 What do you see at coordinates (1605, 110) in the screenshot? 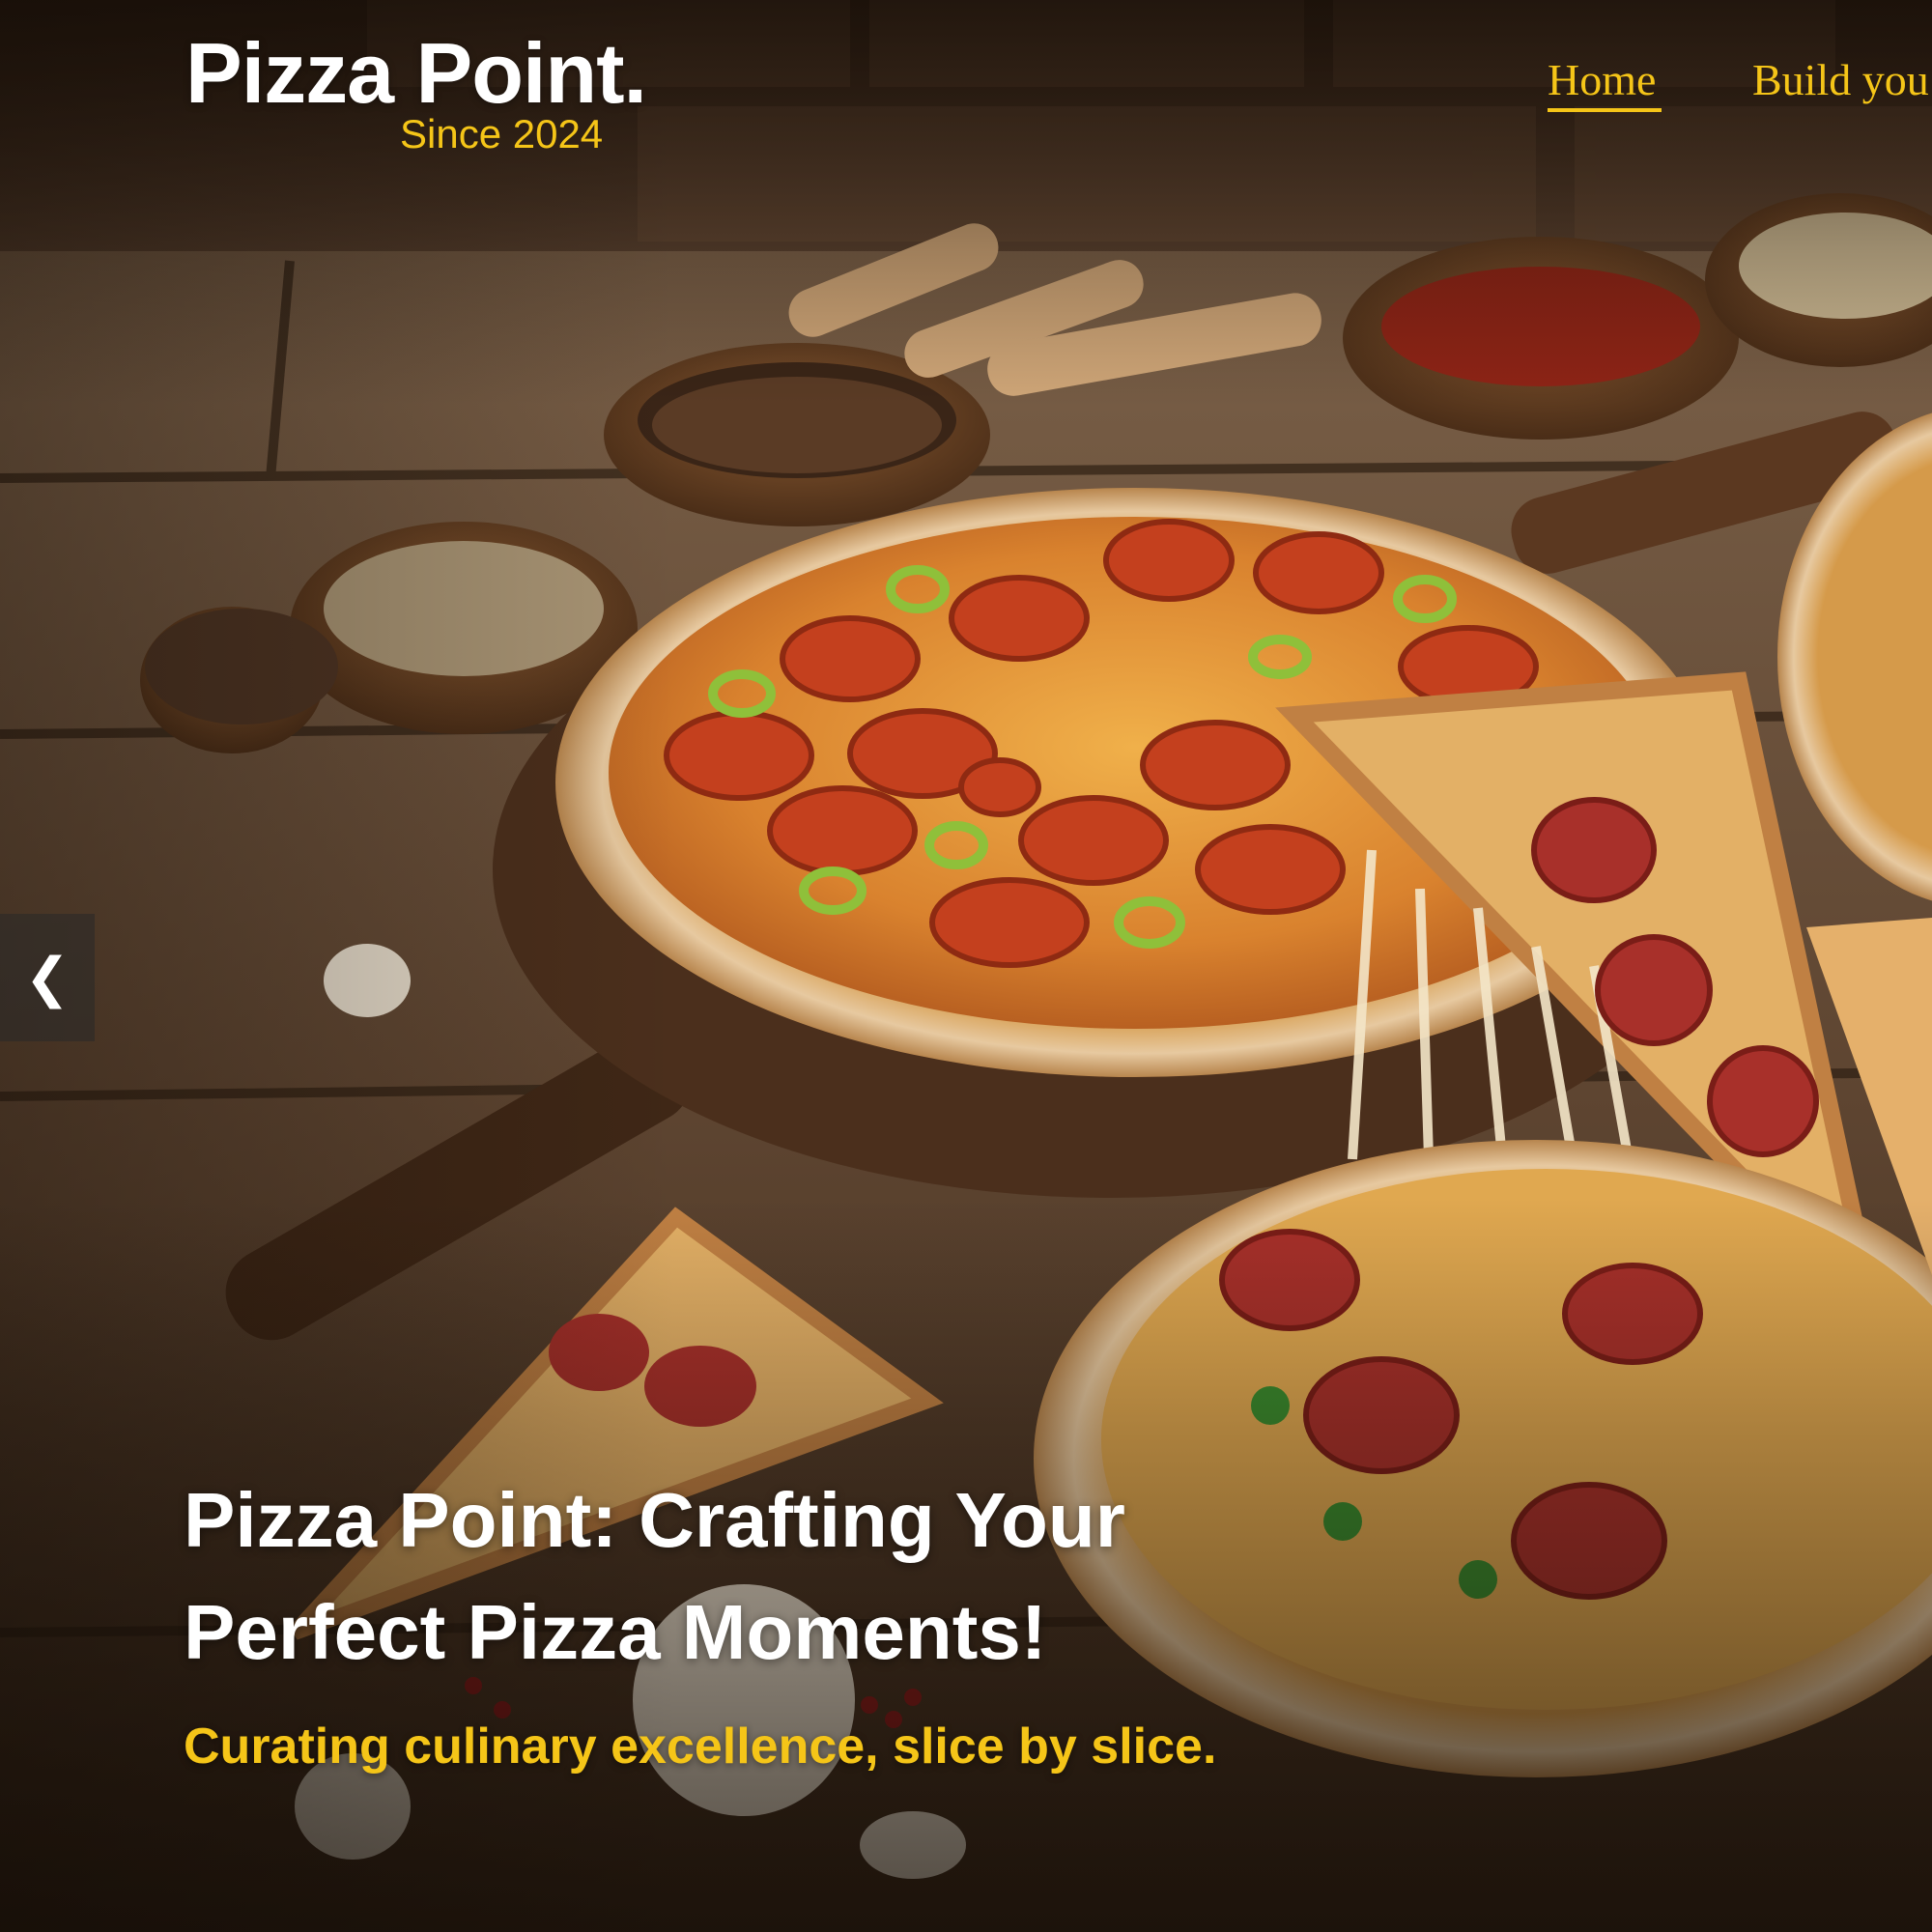
I see `nav-active-indicator` at bounding box center [1605, 110].